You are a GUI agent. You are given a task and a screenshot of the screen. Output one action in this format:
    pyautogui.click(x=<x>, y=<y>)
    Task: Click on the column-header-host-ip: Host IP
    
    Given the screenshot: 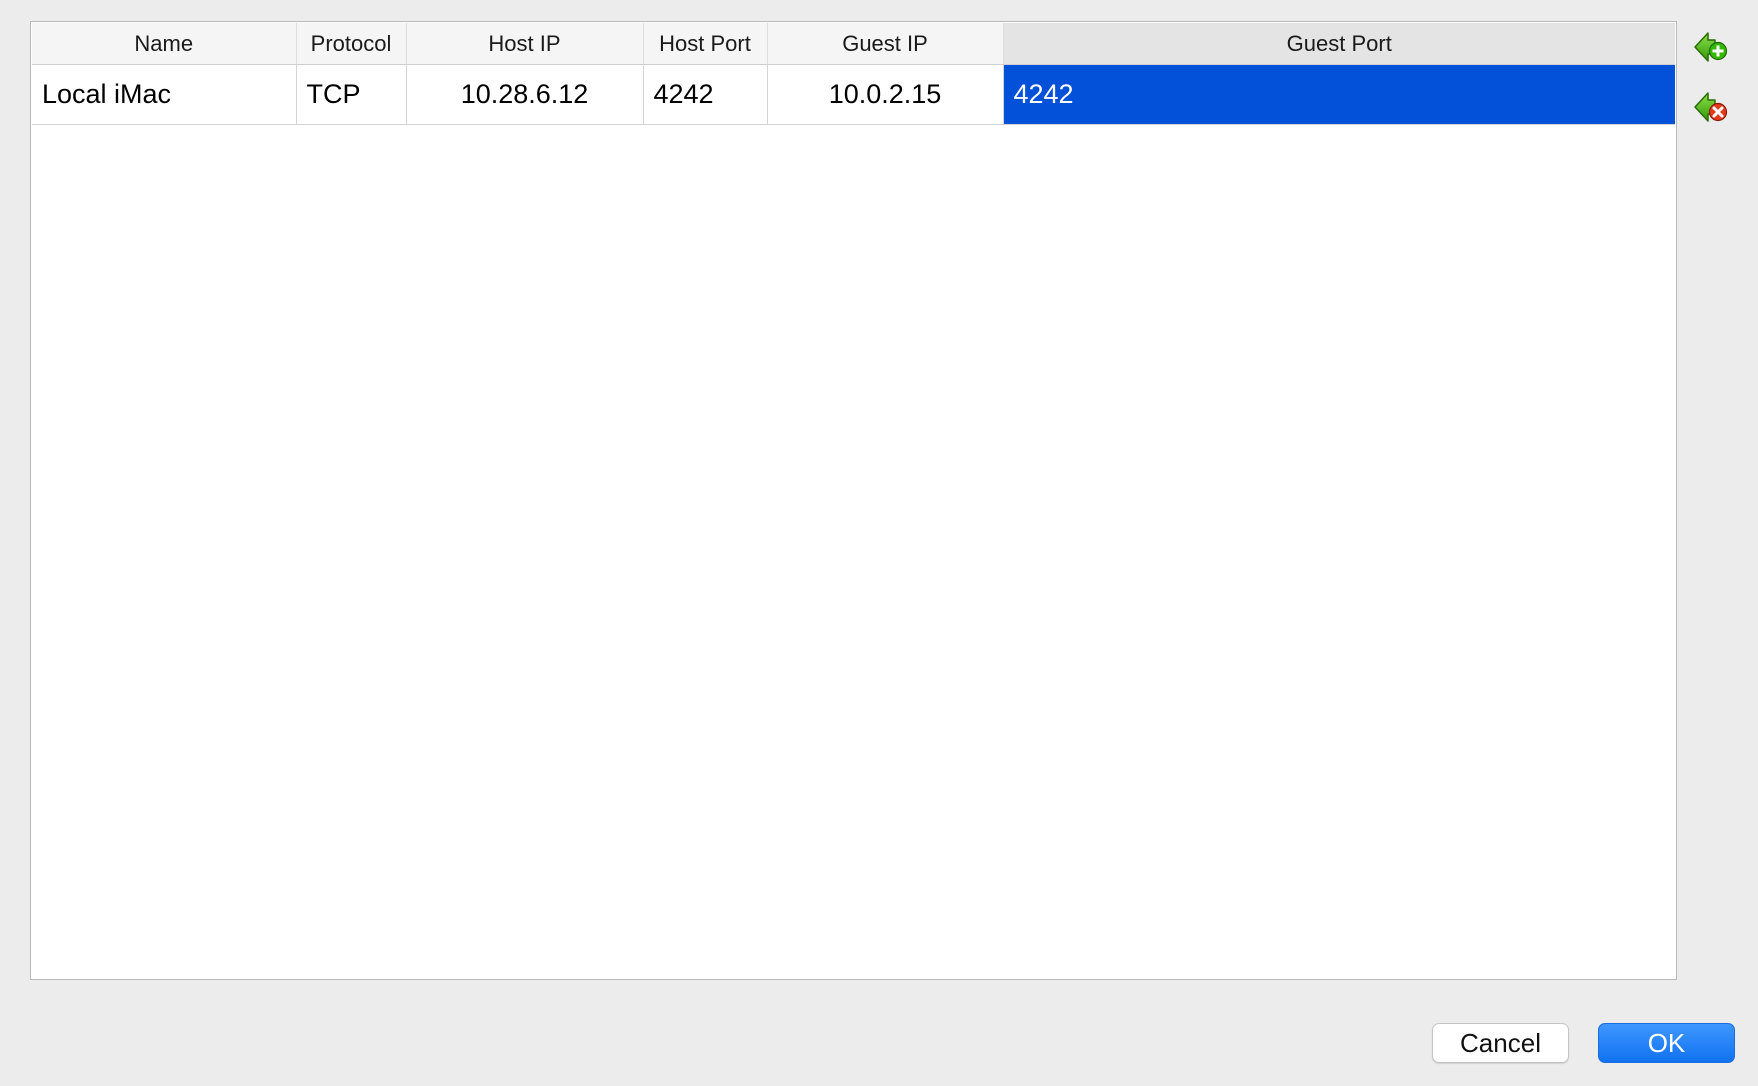 What is the action you would take?
    pyautogui.click(x=525, y=44)
    